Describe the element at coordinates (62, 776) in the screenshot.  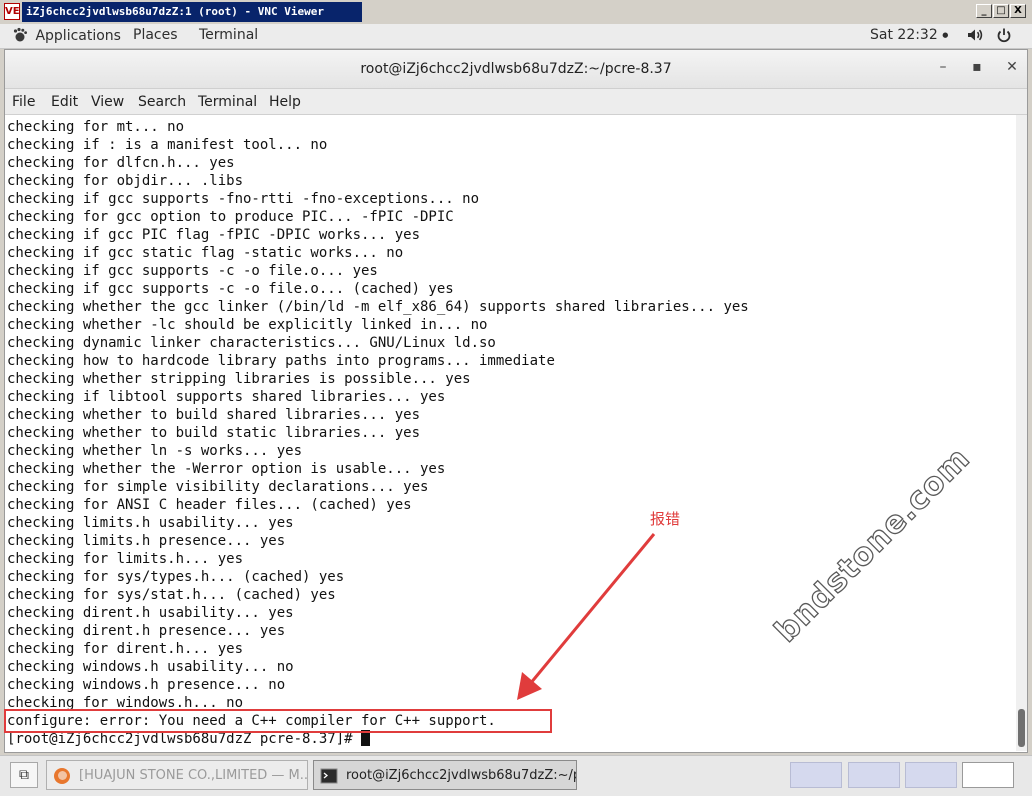
I see `firefox-icon` at that location.